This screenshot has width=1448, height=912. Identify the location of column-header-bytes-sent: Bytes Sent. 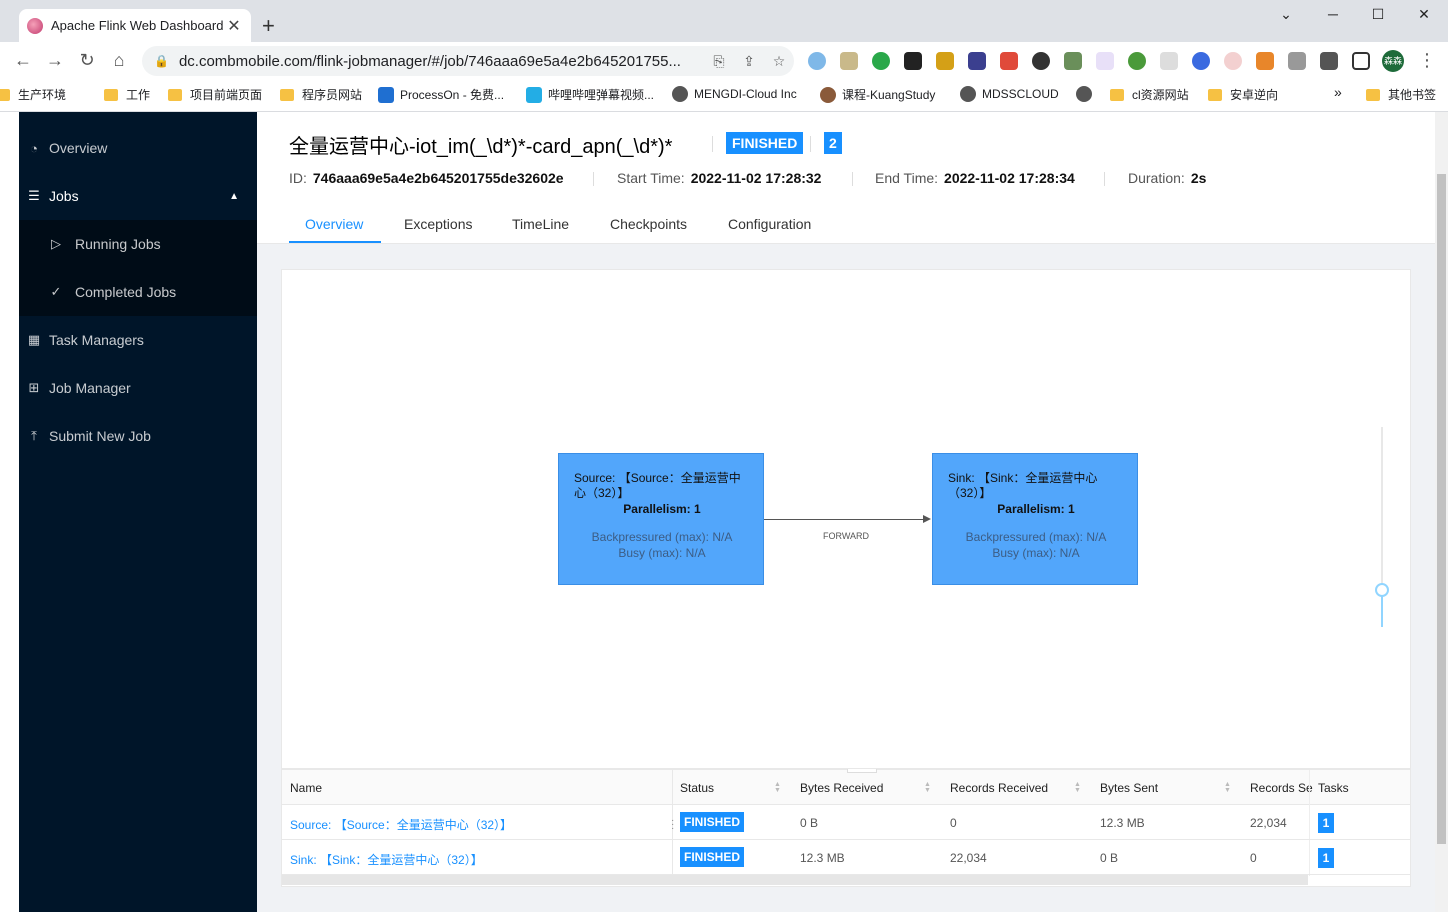
(1129, 788).